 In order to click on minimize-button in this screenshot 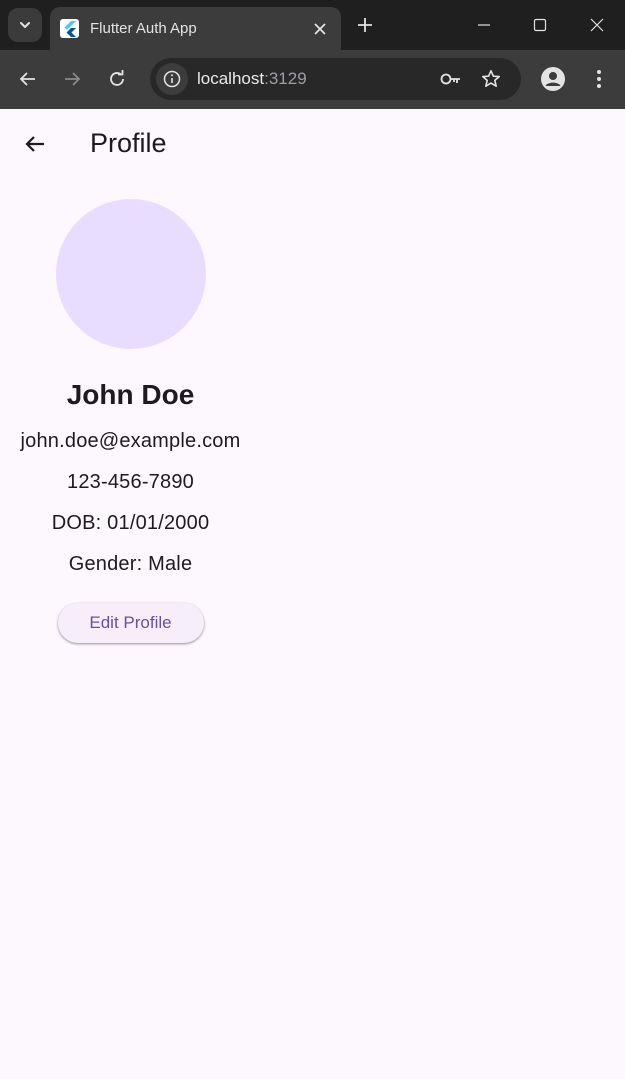, I will do `click(484, 25)`.